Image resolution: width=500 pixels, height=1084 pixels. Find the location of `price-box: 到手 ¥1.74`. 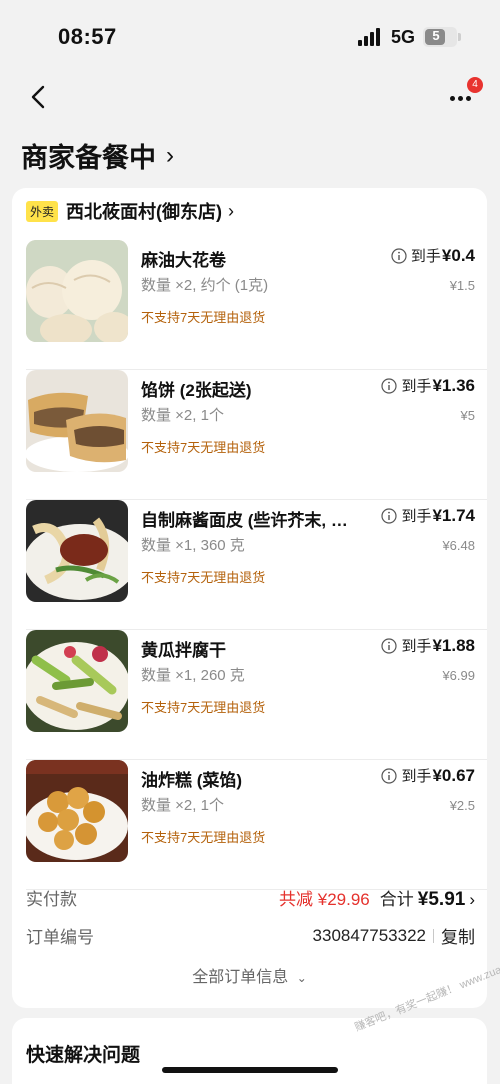

price-box: 到手 ¥1.74 is located at coordinates (428, 515).